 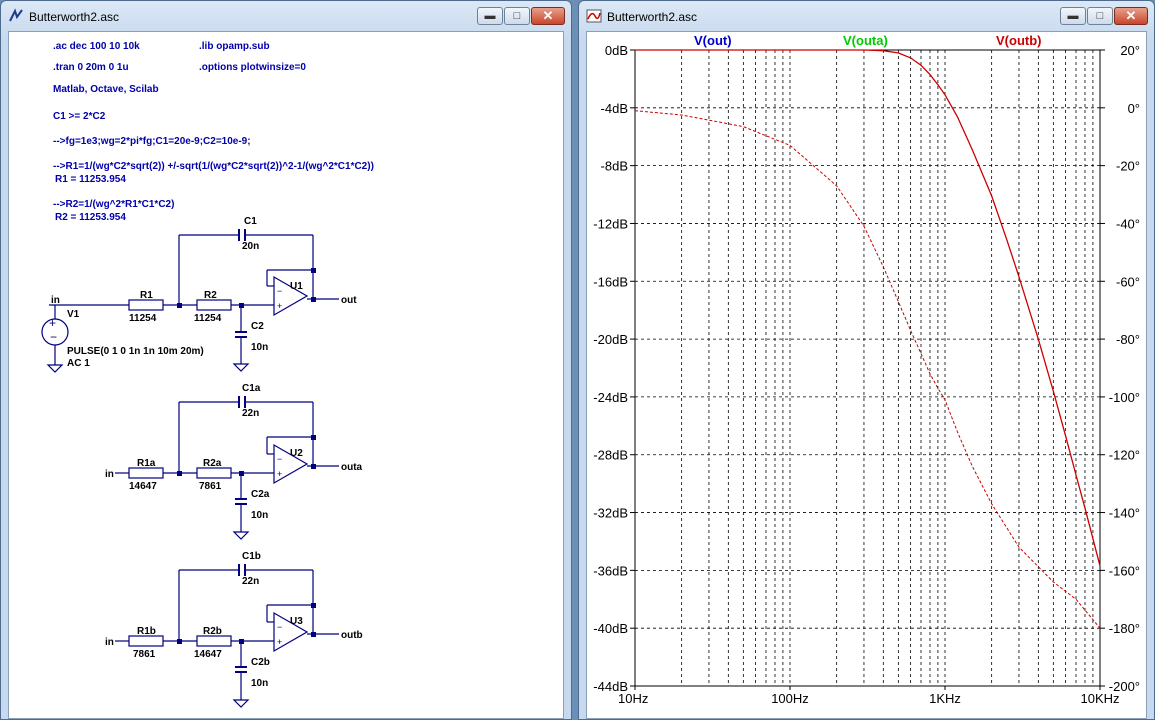 What do you see at coordinates (652, 17) in the screenshot?
I see `plot-window-title: Butterworth2.asc` at bounding box center [652, 17].